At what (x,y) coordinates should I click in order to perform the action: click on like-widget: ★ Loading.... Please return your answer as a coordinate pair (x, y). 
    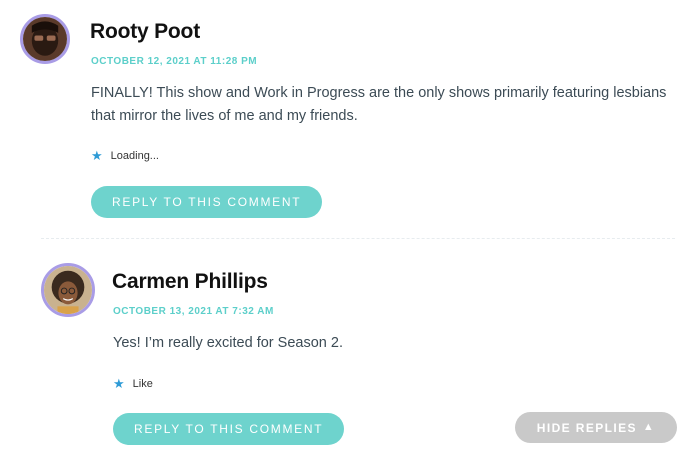
    Looking at the image, I should click on (125, 155).